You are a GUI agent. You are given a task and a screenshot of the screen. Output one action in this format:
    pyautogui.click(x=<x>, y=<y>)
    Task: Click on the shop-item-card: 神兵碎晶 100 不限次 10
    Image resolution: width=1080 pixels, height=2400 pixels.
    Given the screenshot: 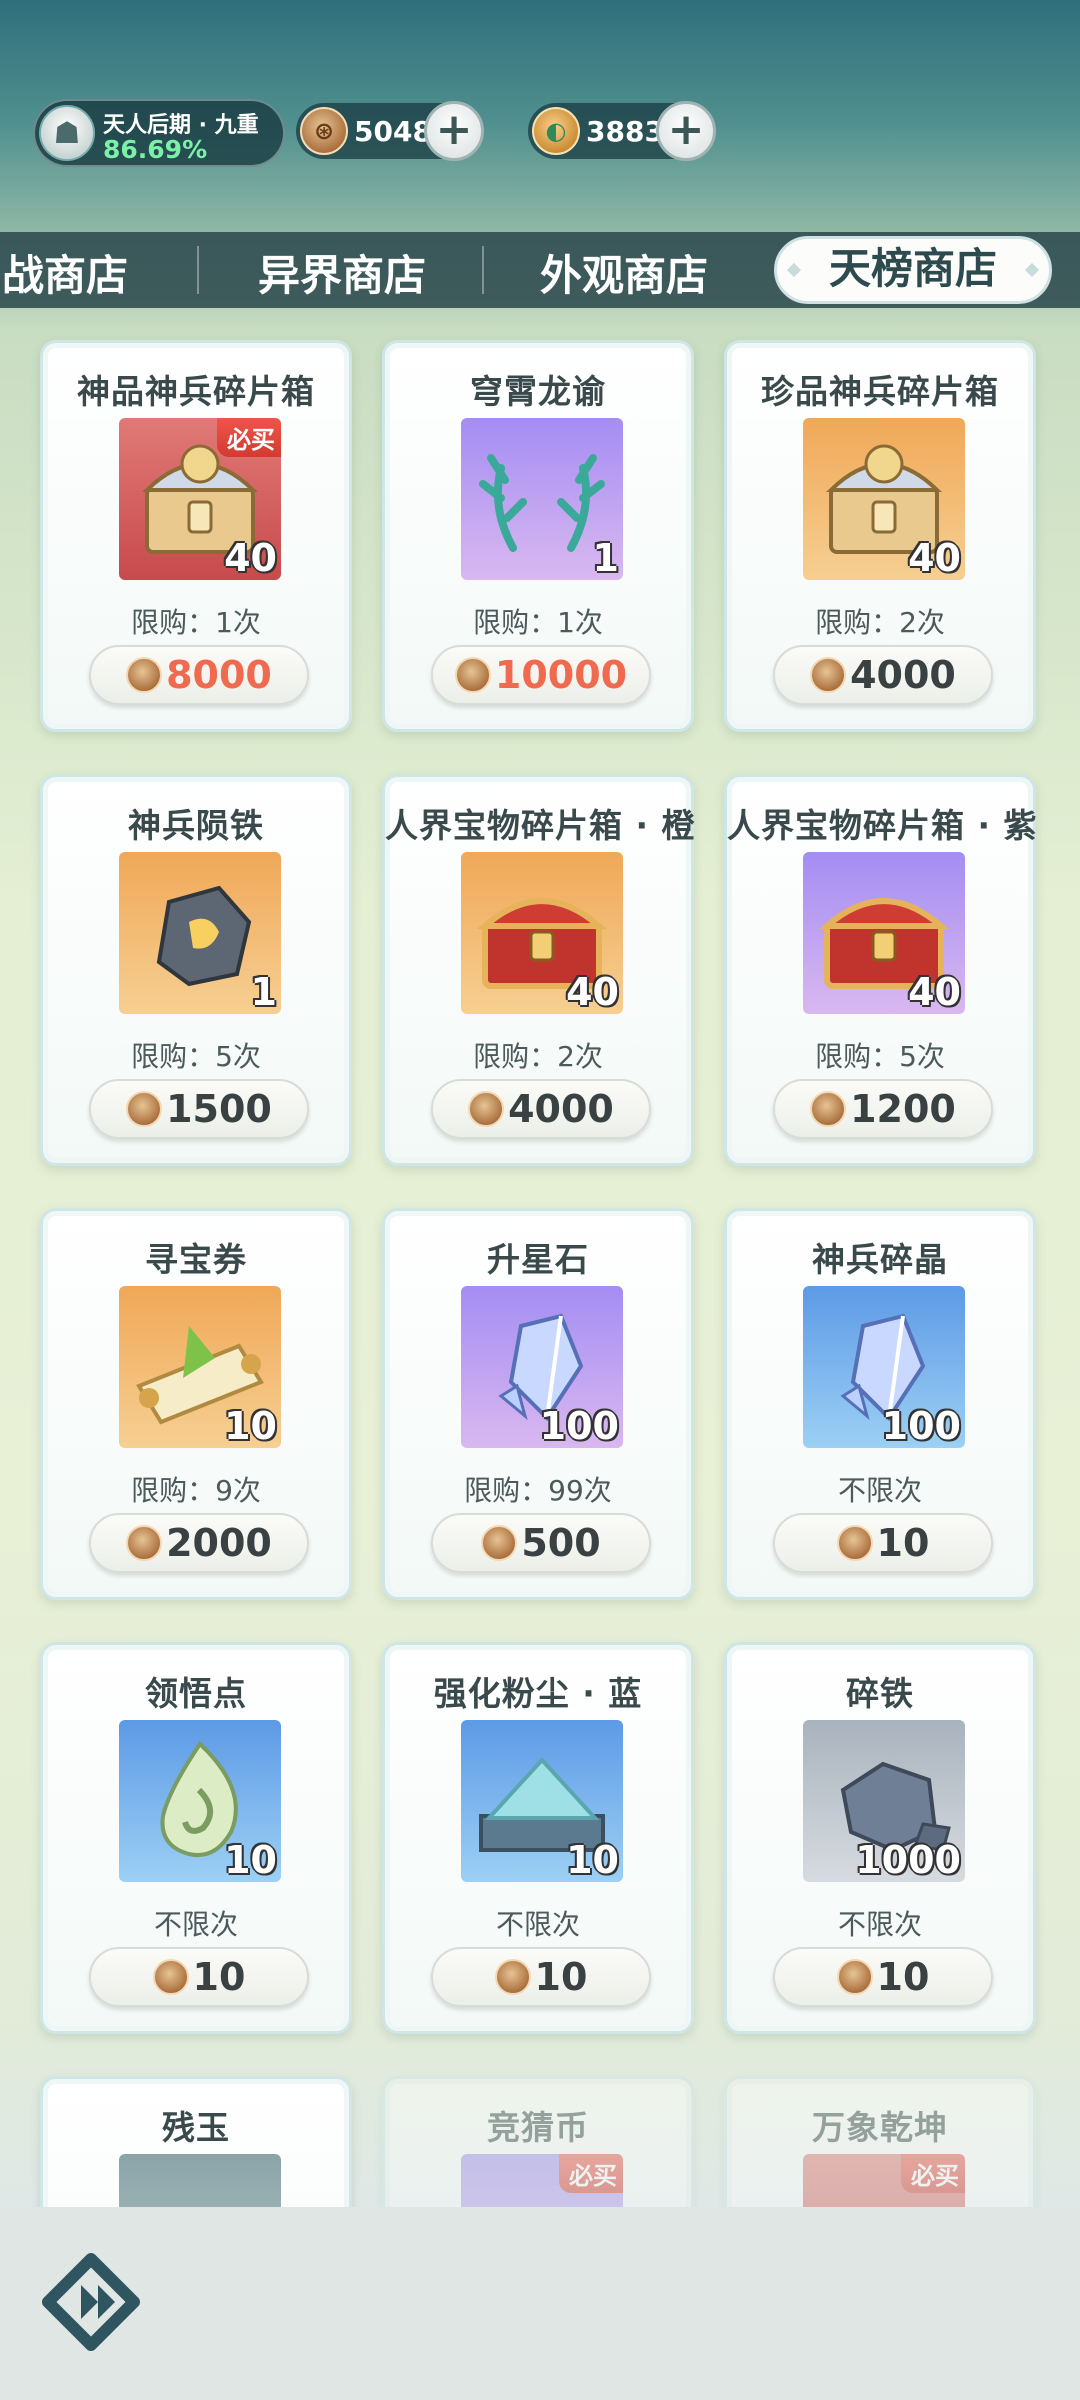 What is the action you would take?
    pyautogui.click(x=880, y=1404)
    